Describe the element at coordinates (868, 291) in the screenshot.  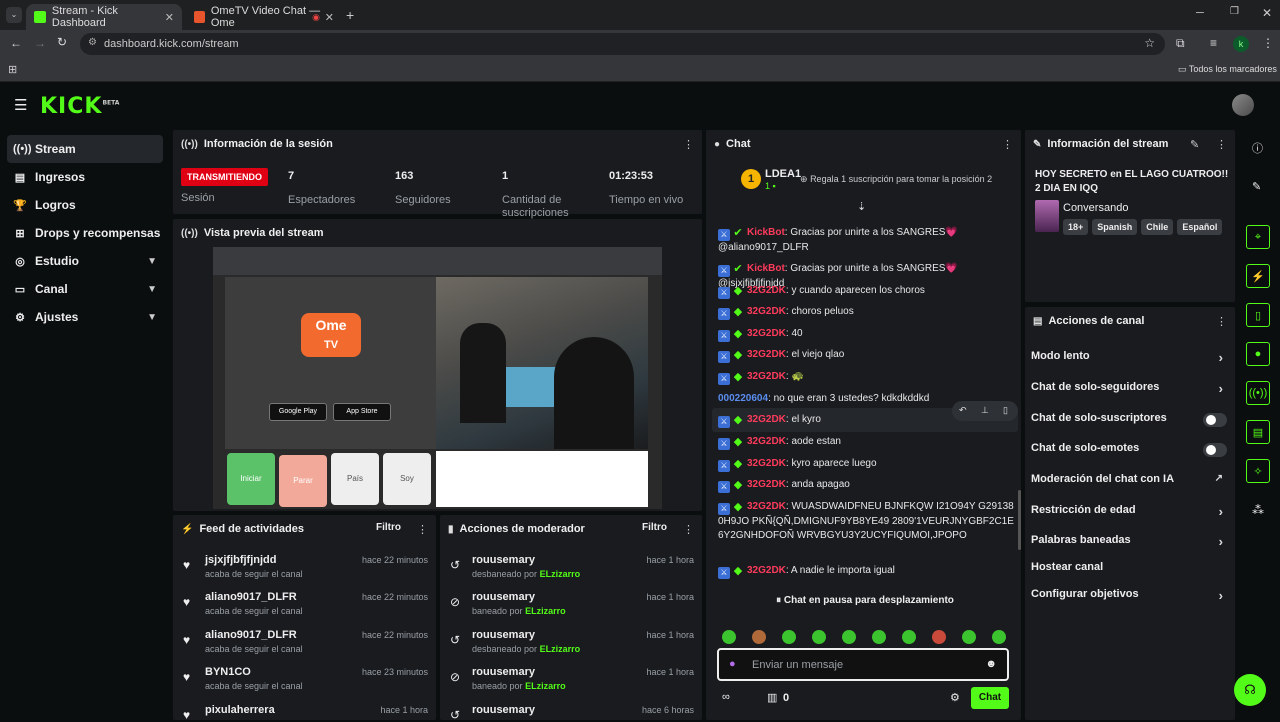
I see `chat-message: ⚔ ◆ 32G2DK: y cuando aparecen los choros` at that location.